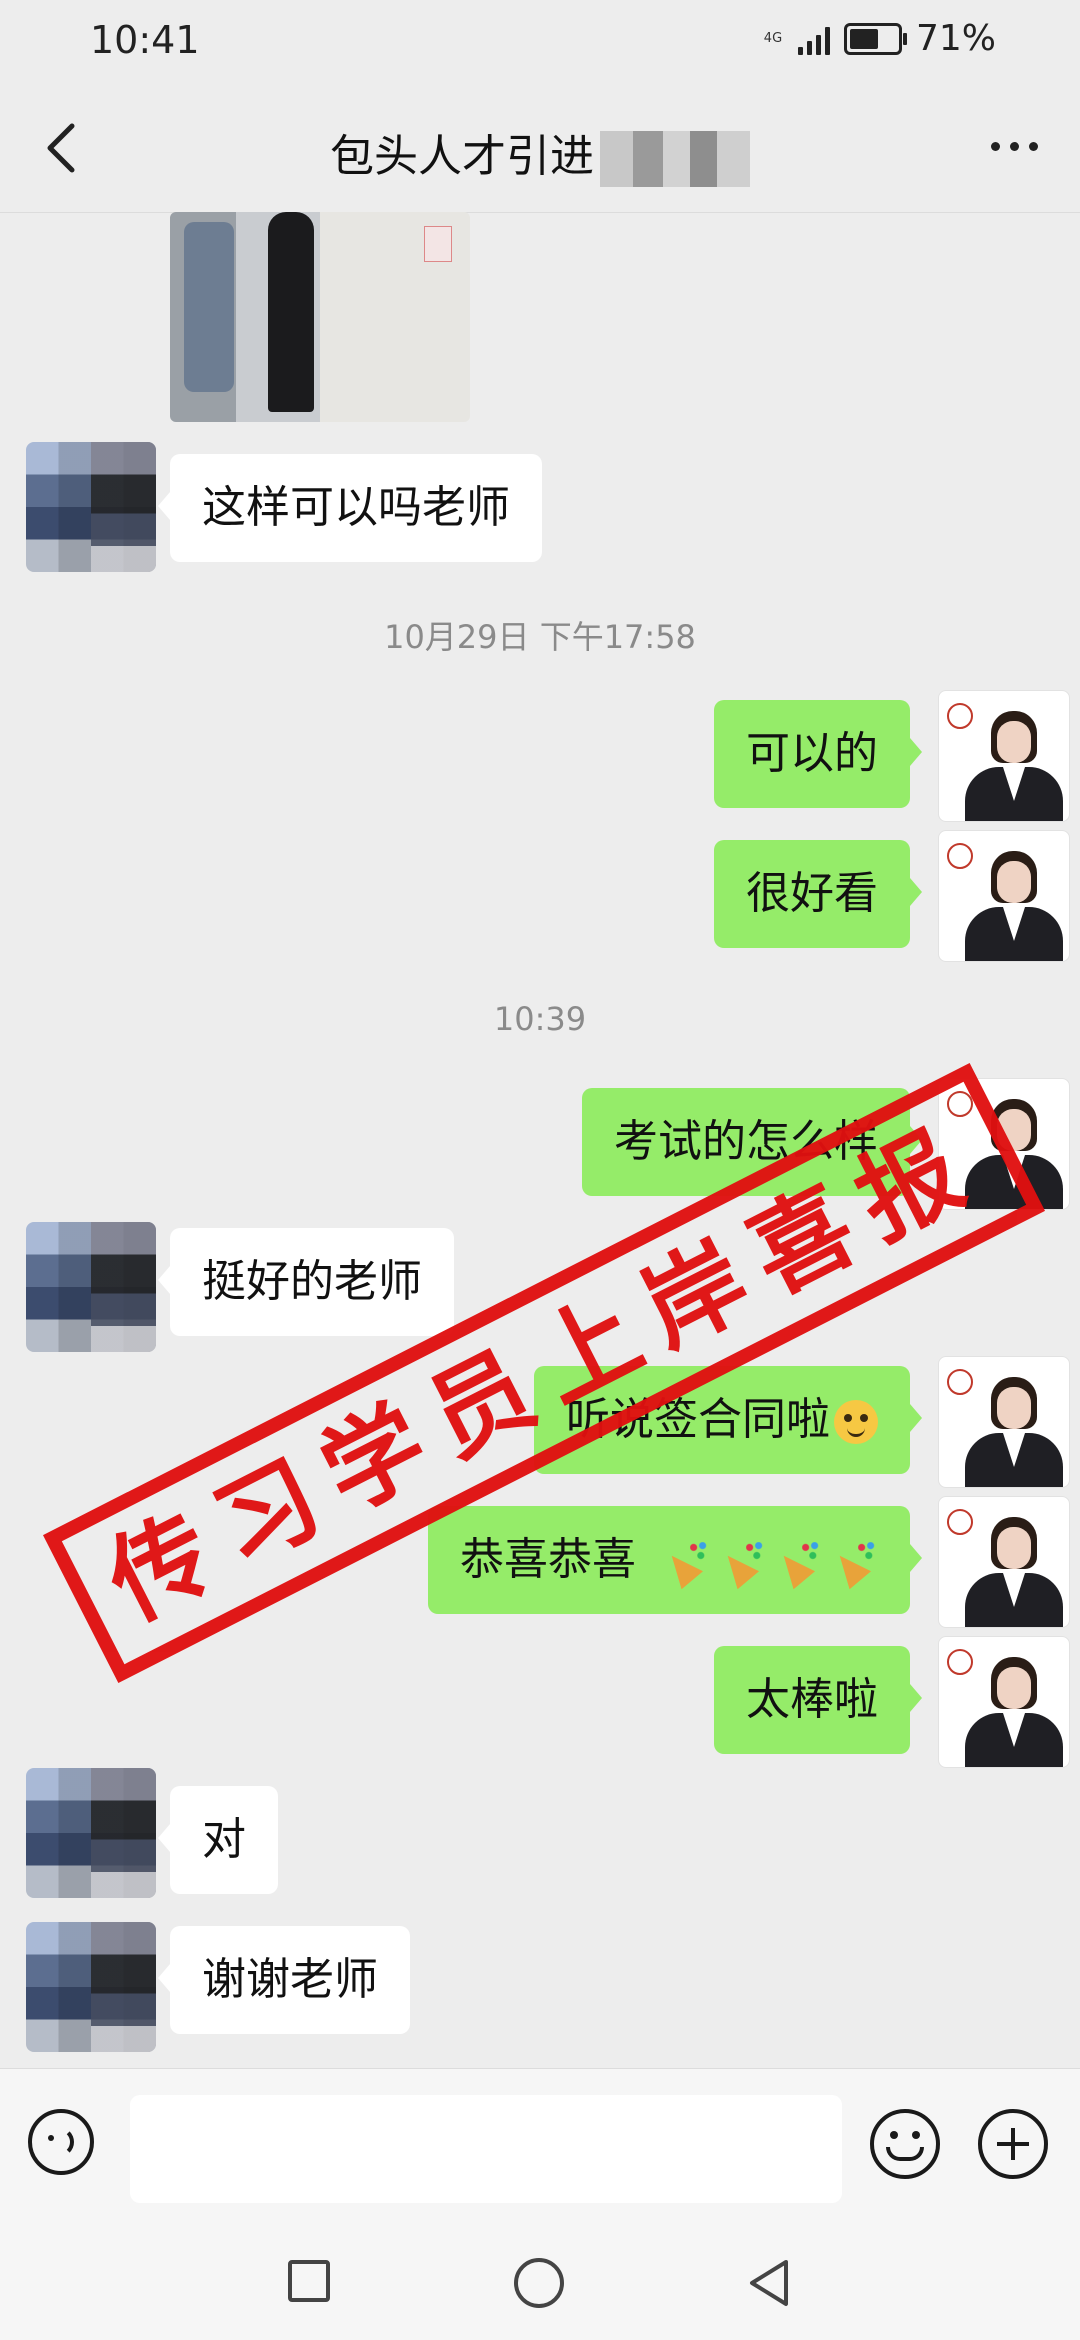  Describe the element at coordinates (540, 637) in the screenshot. I see `timestamp: 10月29日 下午17:58` at that location.